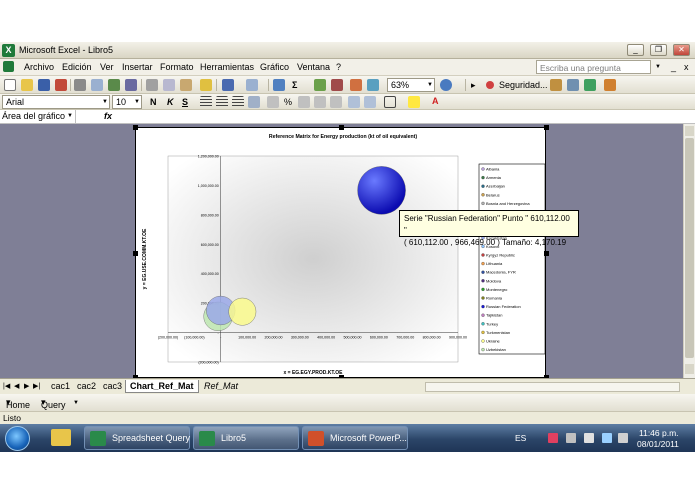 This screenshot has height=494, width=695. What do you see at coordinates (279, 85) in the screenshot?
I see `hyperlink-icon` at bounding box center [279, 85].